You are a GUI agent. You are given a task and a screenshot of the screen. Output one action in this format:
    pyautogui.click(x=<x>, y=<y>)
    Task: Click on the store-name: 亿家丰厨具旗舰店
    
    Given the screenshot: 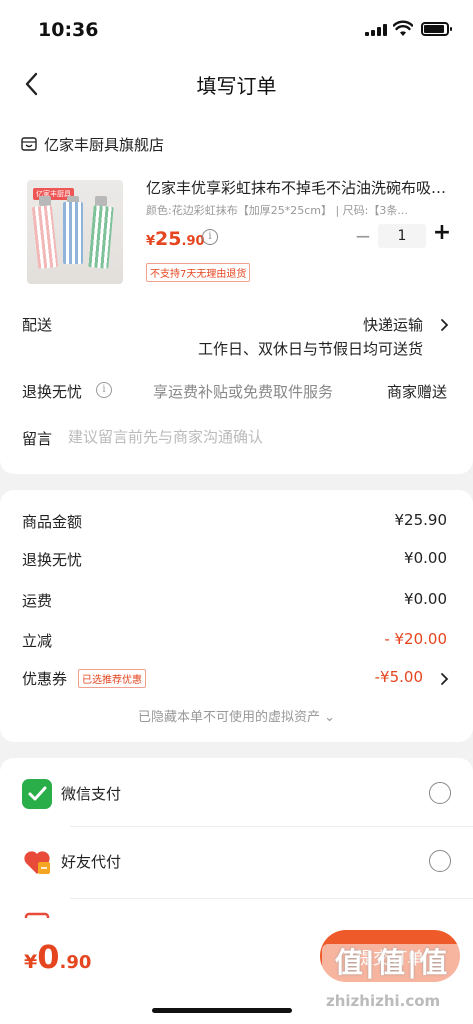 What is the action you would take?
    pyautogui.click(x=104, y=144)
    